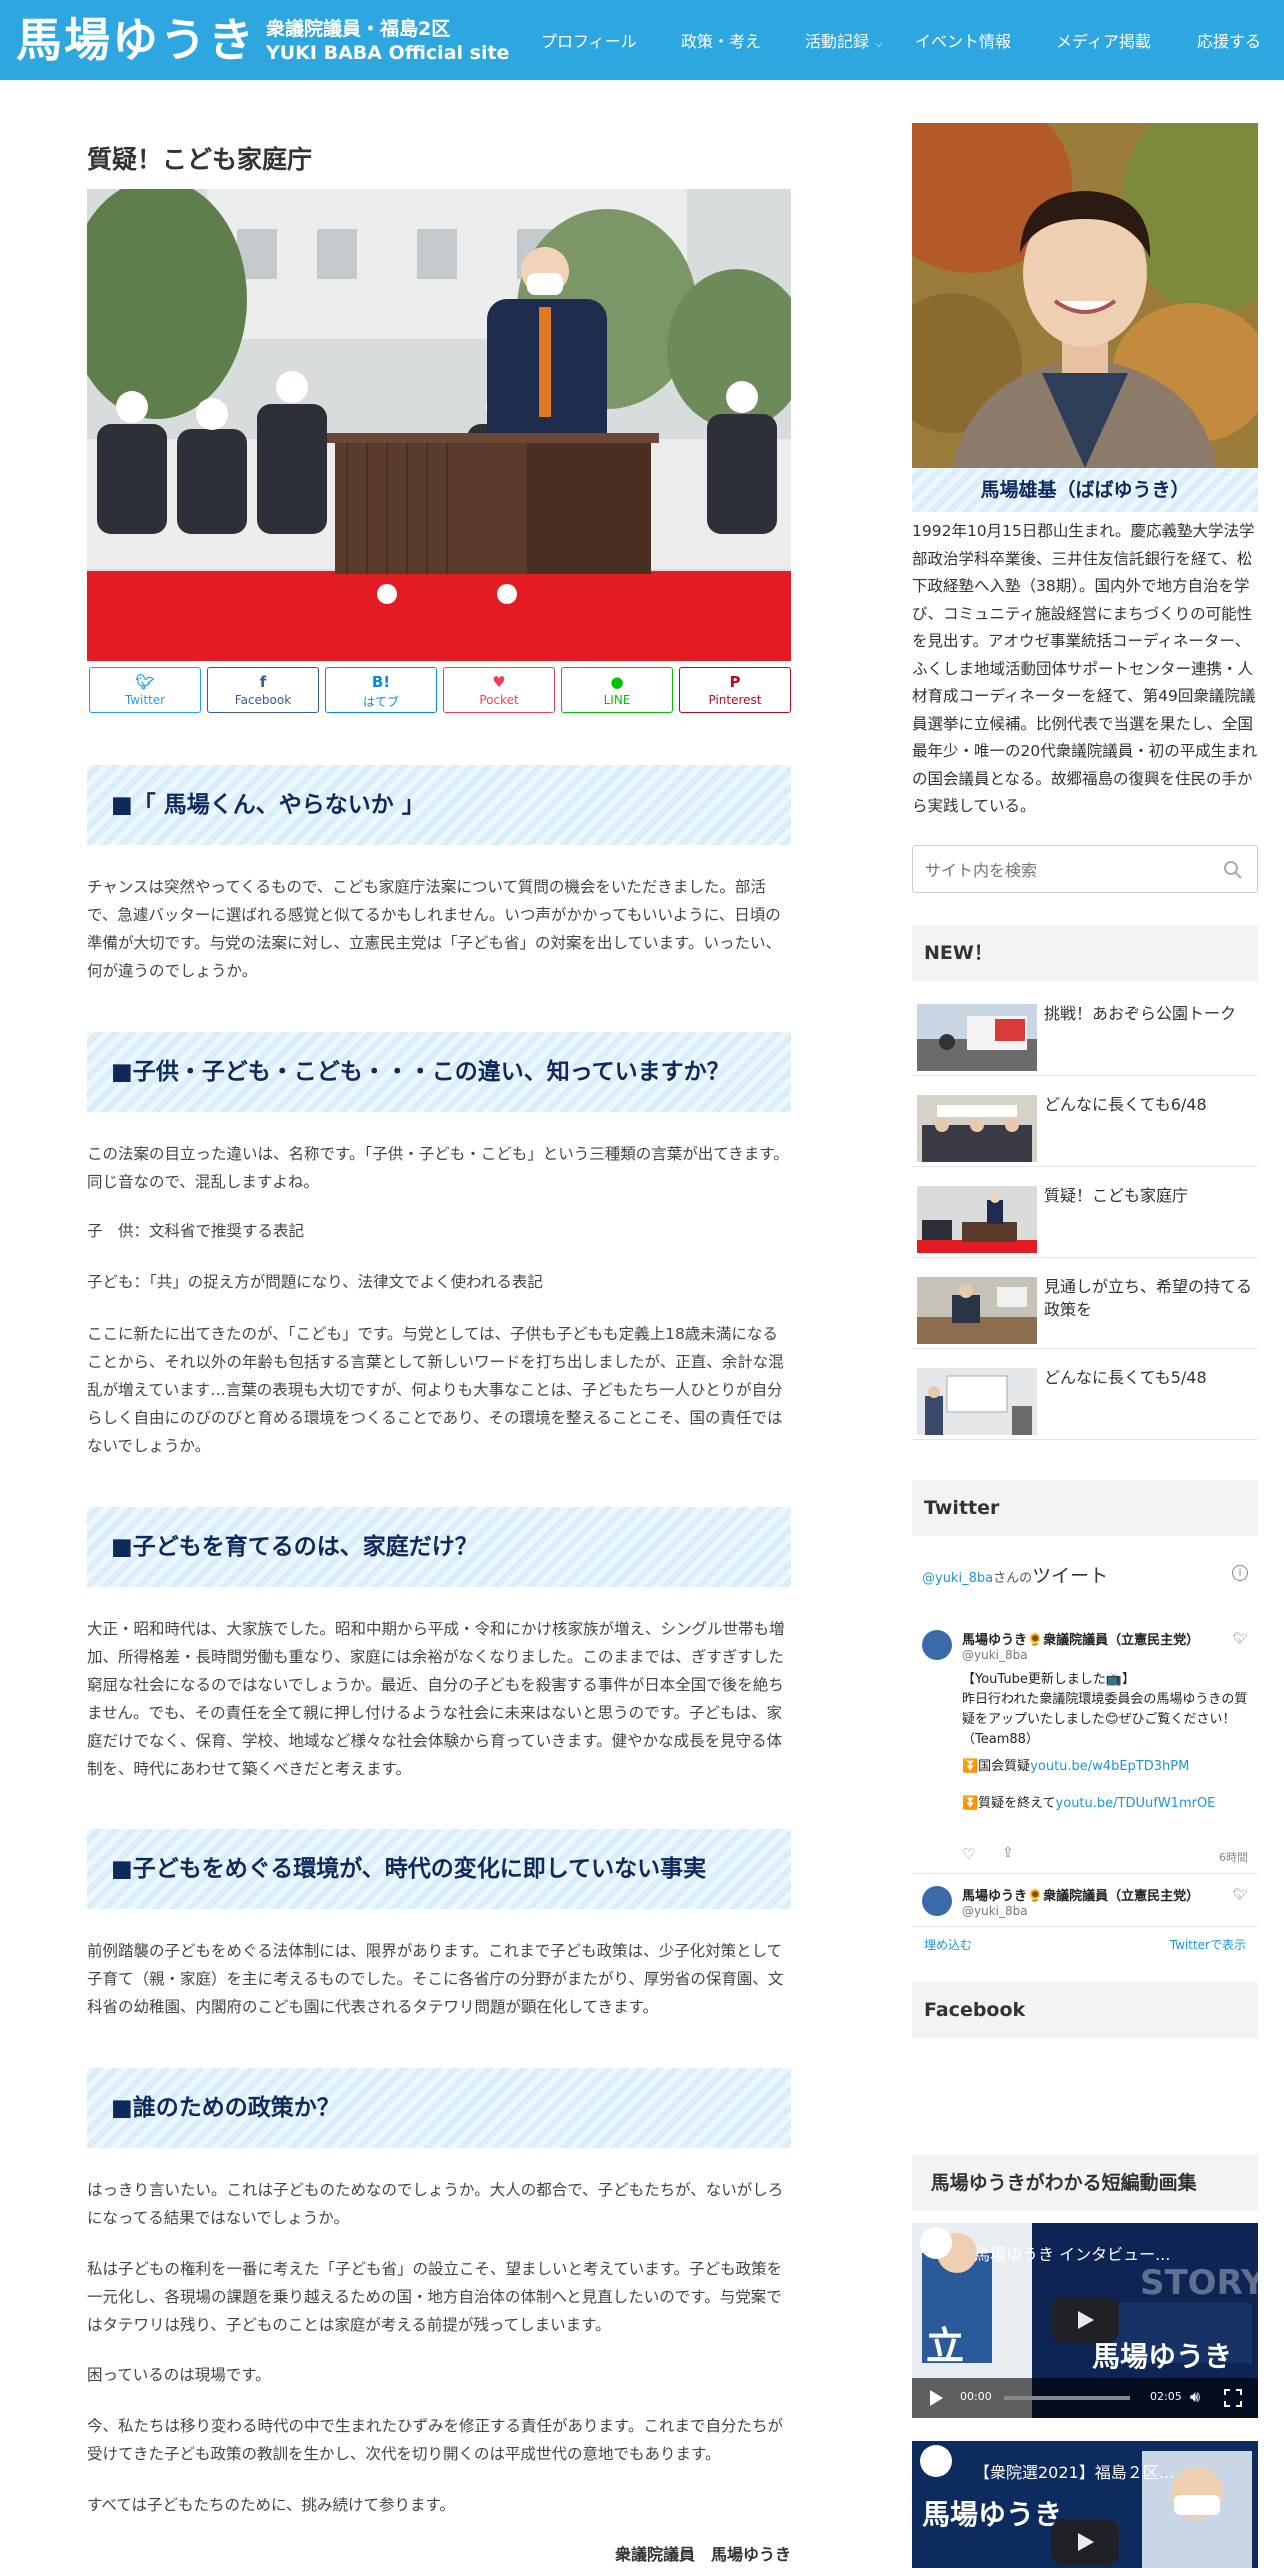 This screenshot has height=2568, width=1284. Describe the element at coordinates (1008, 1853) in the screenshot. I see `share-icon: ⇪` at that location.